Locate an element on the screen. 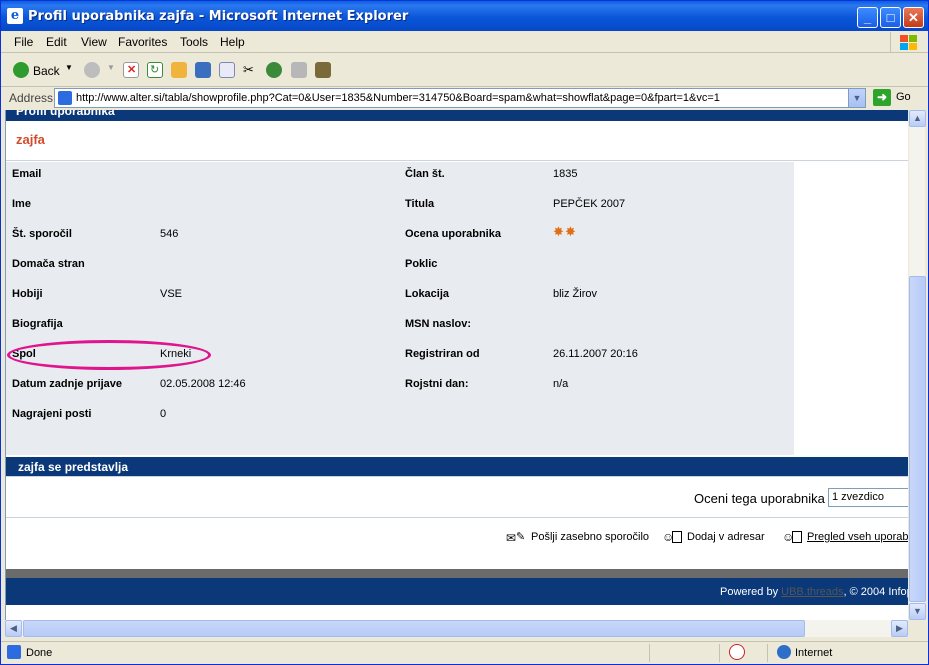 The image size is (929, 665). favorites-icon is located at coordinates (227, 70).